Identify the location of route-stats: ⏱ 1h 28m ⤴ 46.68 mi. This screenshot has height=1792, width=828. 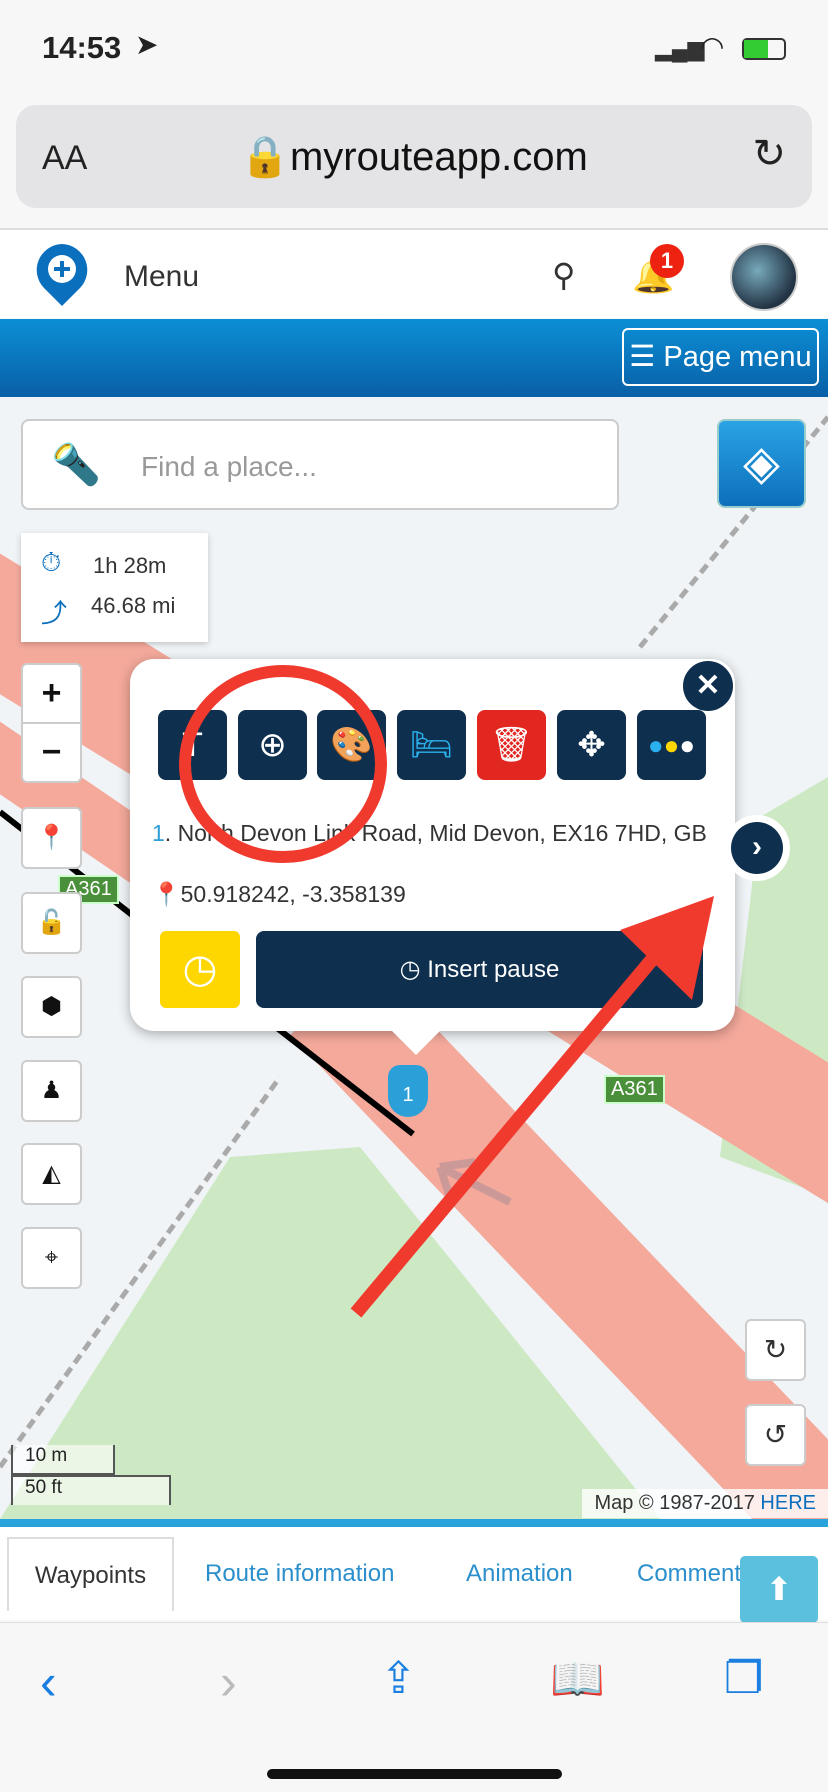
(114, 587).